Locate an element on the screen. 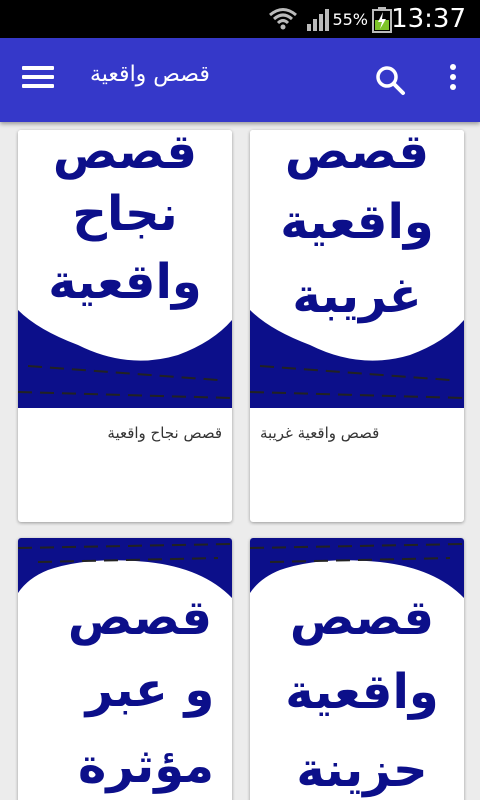 This screenshot has width=480, height=800. app-bar: قصص واقعية is located at coordinates (240, 80).